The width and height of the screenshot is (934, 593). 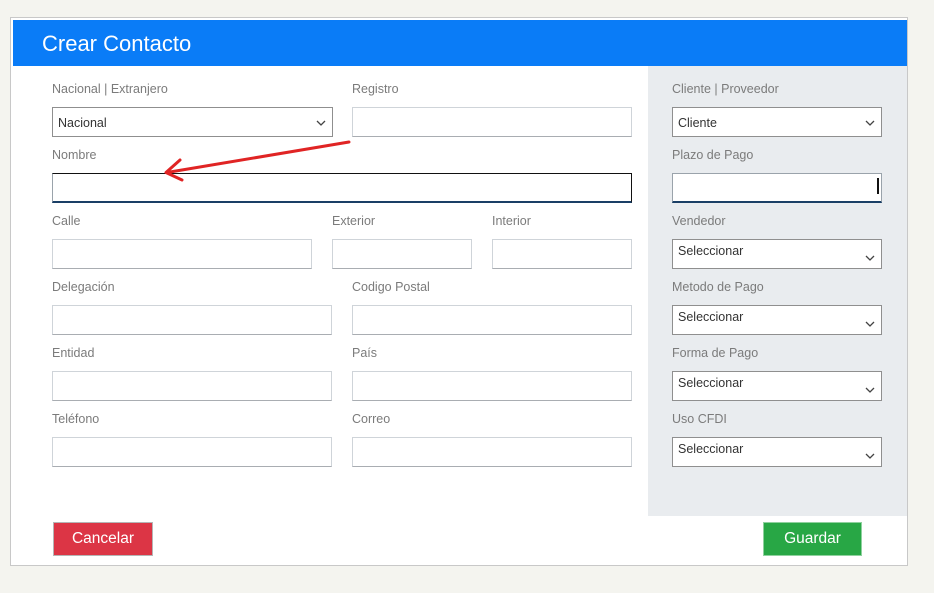 What do you see at coordinates (76, 419) in the screenshot?
I see `telefono-label: Teléfono` at bounding box center [76, 419].